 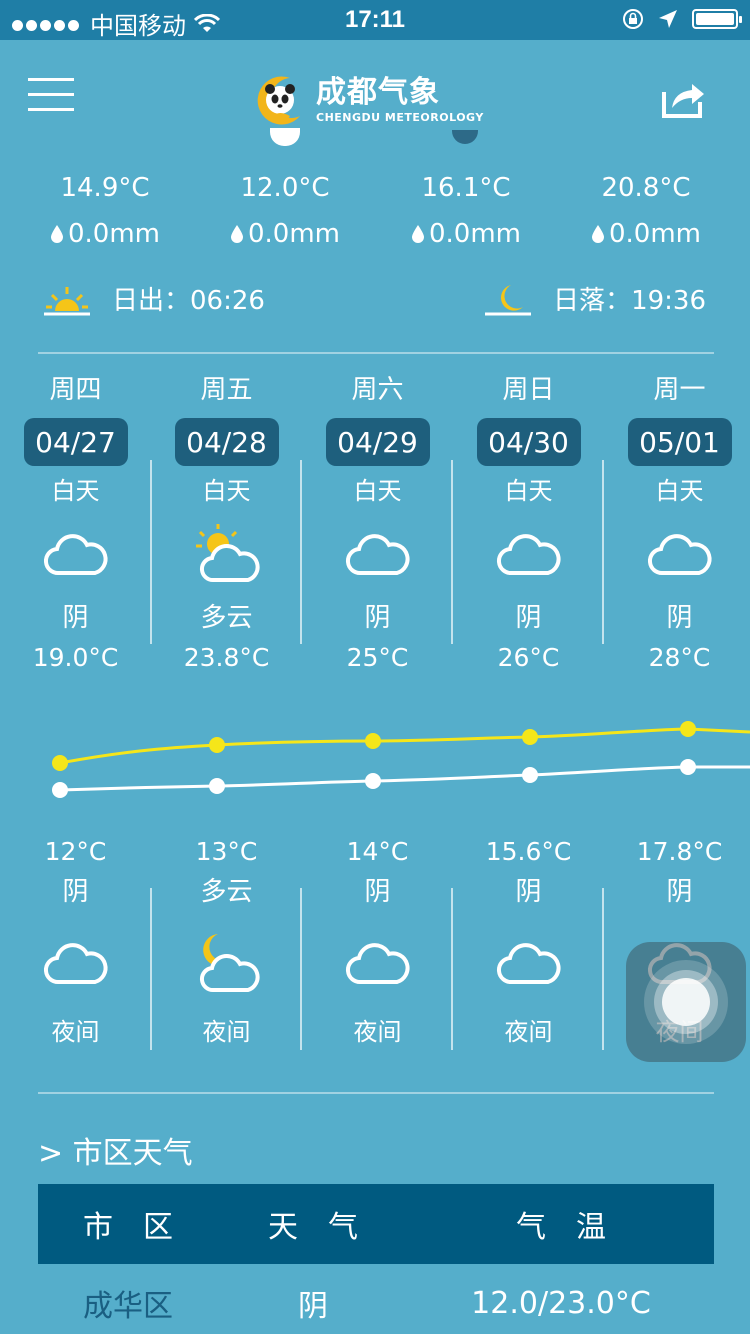 What do you see at coordinates (226, 390) in the screenshot?
I see `weekday: 周五` at bounding box center [226, 390].